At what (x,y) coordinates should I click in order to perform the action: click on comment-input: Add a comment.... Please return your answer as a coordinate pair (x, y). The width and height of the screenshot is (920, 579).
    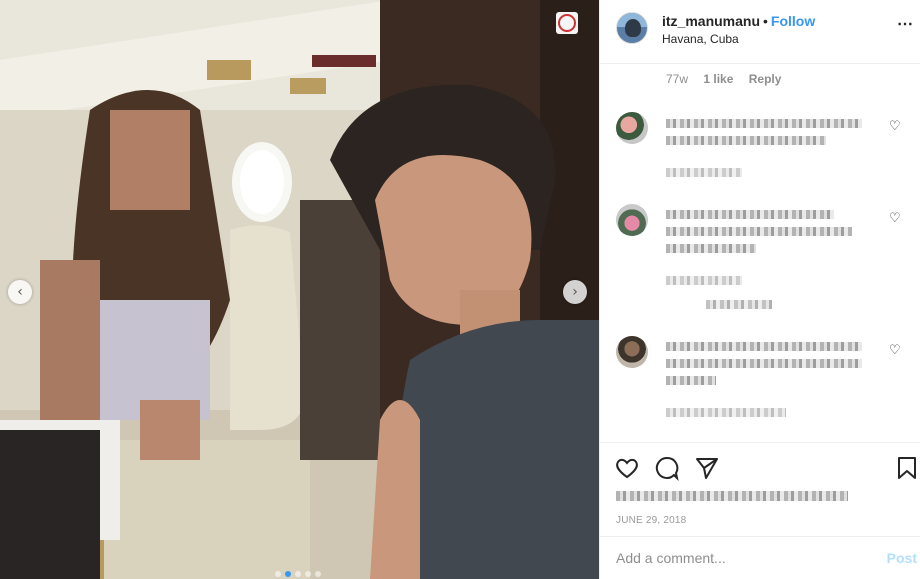
    Looking at the image, I should click on (671, 558).